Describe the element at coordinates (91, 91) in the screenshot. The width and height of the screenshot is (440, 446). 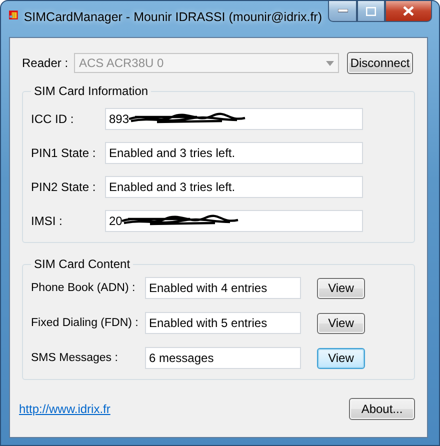
I see `group-title: SIM Card Information` at that location.